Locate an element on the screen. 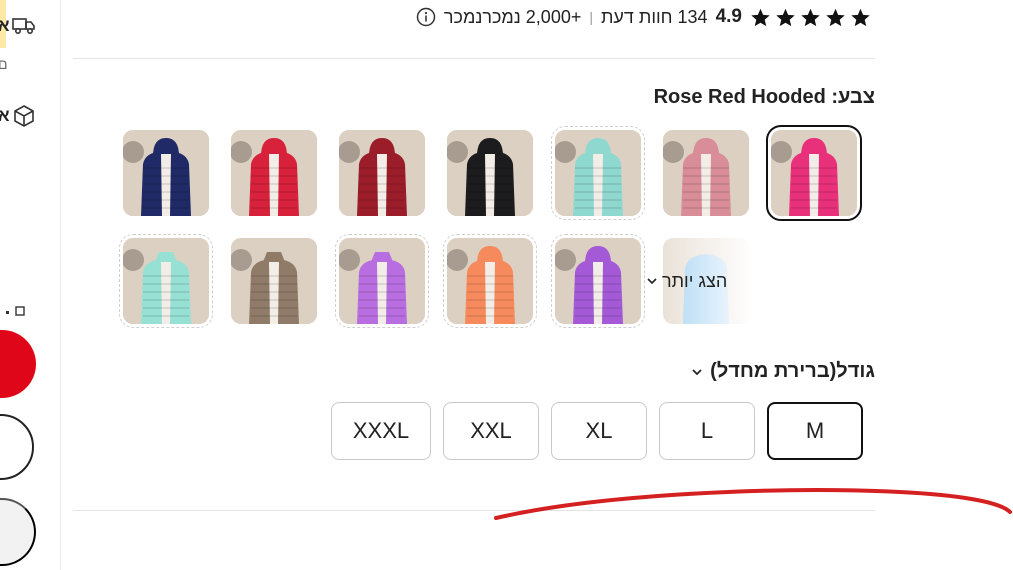  side-row-package-text: א is located at coordinates (5, 115).